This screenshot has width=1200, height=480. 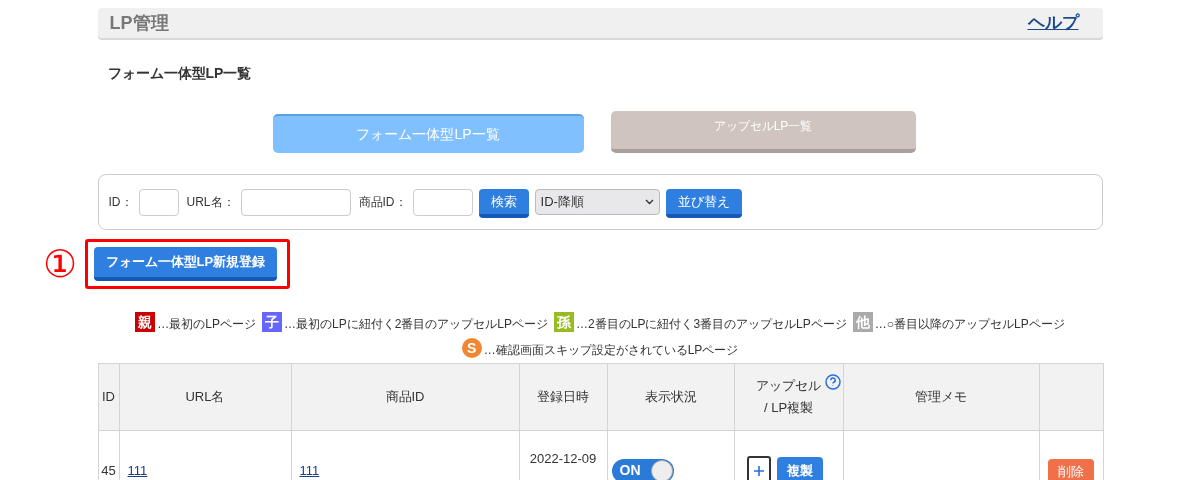 What do you see at coordinates (382, 202) in the screenshot?
I see `field-label: 商品ID：` at bounding box center [382, 202].